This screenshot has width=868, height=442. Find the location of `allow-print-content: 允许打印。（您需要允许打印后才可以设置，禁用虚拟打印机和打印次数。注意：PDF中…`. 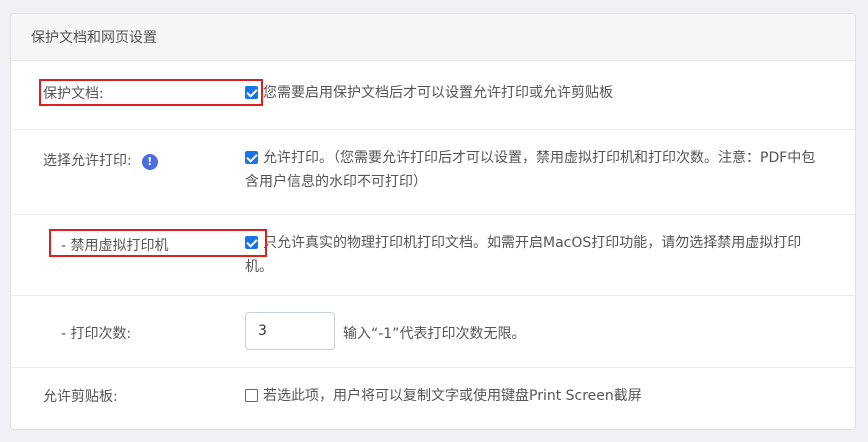

allow-print-content: 允许打印。（您需要允许打印后才可以设置，禁用虚拟打印机和打印次数。注意：PDF中… is located at coordinates (535, 170).